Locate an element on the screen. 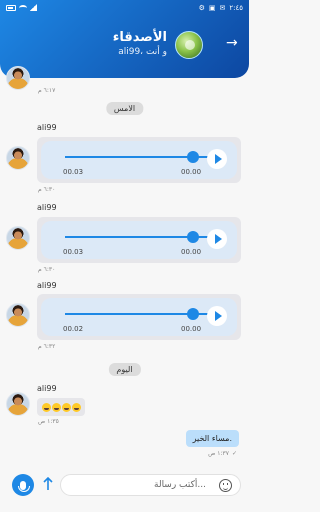  voice-message: 00.02 00.00 is located at coordinates (139, 317).